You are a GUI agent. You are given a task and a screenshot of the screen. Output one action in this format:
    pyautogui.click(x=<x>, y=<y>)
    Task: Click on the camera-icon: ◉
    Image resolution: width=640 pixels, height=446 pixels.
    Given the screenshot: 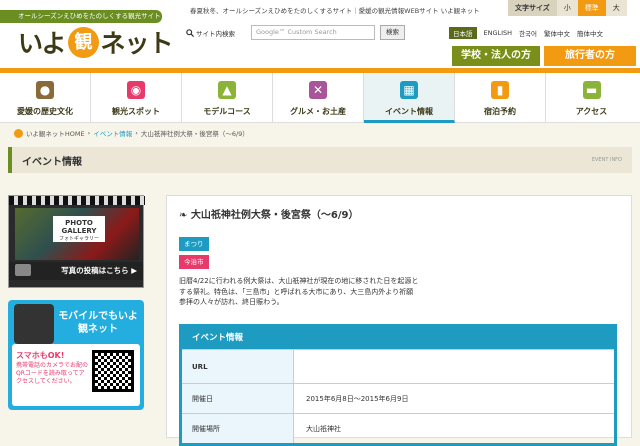 What is the action you would take?
    pyautogui.click(x=136, y=90)
    